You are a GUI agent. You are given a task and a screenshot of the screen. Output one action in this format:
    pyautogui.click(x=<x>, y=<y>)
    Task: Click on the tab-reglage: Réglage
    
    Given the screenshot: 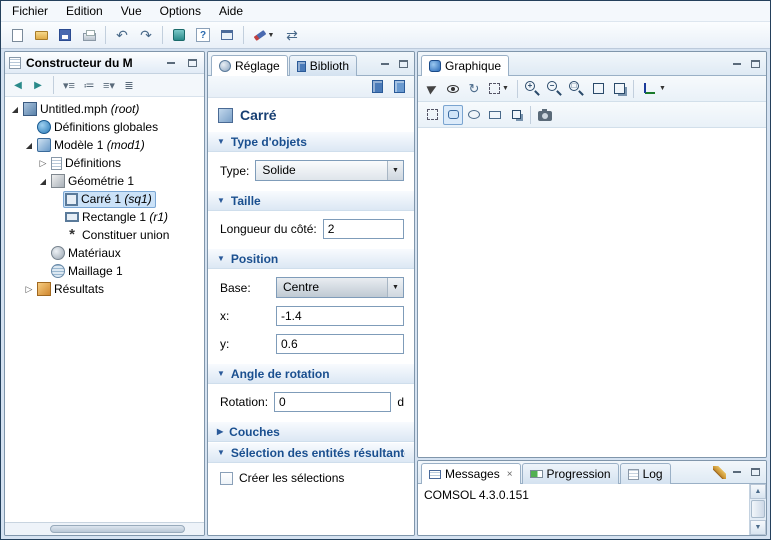 What is the action you would take?
    pyautogui.click(x=249, y=65)
    